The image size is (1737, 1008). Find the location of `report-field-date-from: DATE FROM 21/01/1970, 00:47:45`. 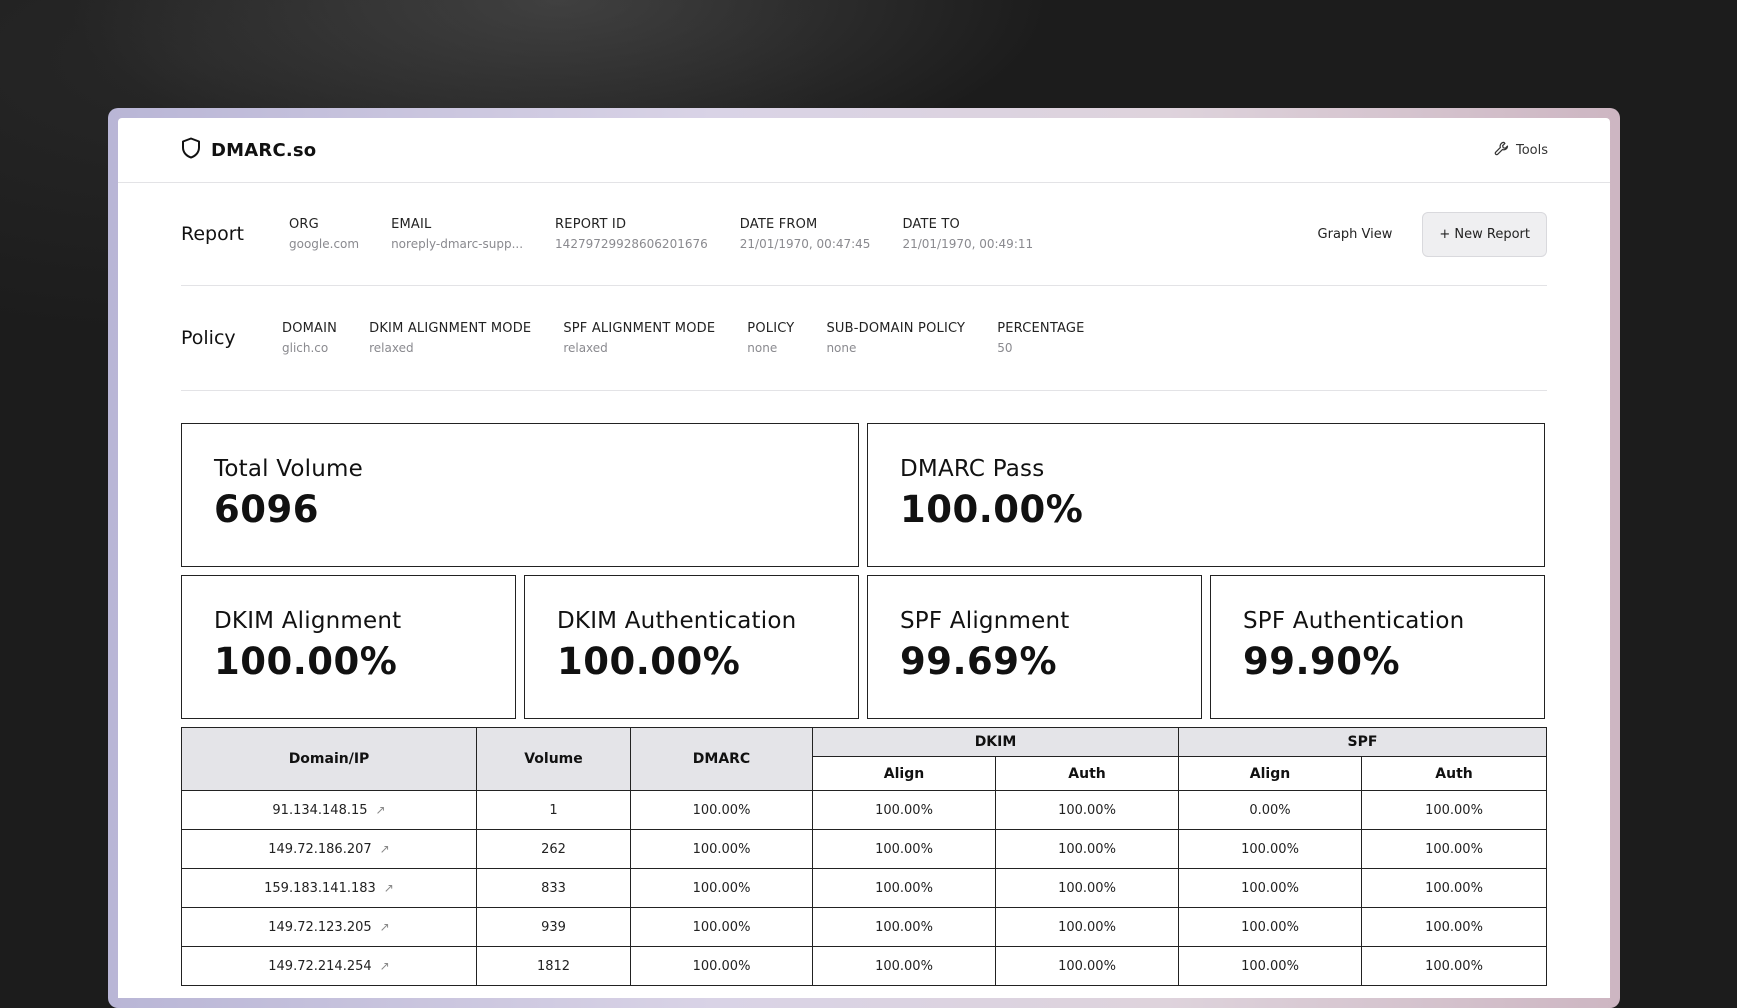

report-field-date-from: DATE FROM 21/01/1970, 00:47:45 is located at coordinates (805, 234).